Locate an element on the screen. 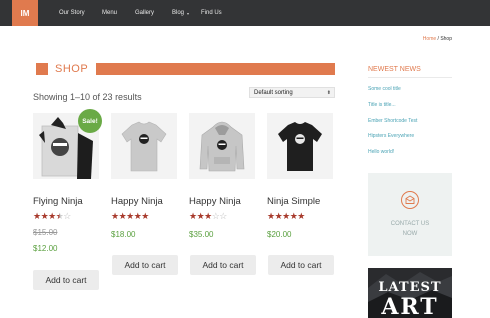 The image size is (490, 318). sidebar-heading: NEWEST NEWS is located at coordinates (394, 69).